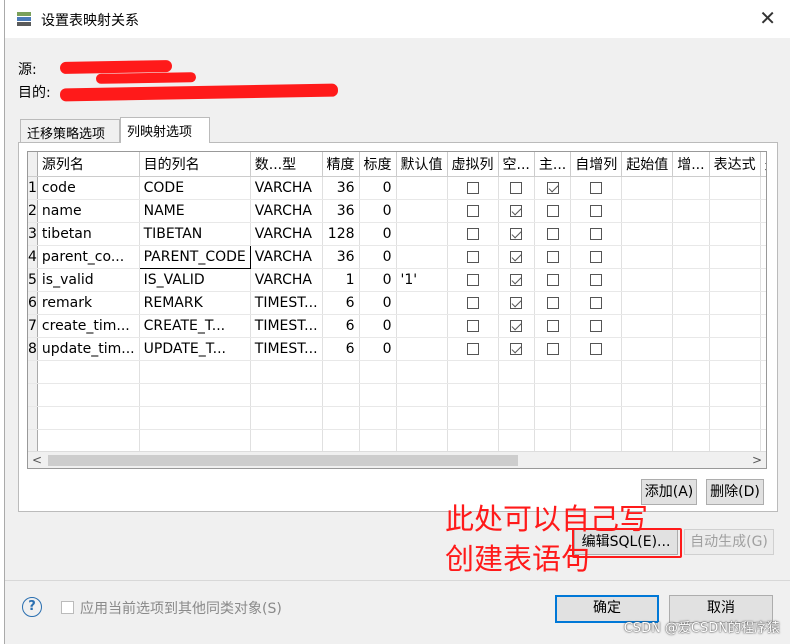  I want to click on source-column-cell: code, so click(88, 188).